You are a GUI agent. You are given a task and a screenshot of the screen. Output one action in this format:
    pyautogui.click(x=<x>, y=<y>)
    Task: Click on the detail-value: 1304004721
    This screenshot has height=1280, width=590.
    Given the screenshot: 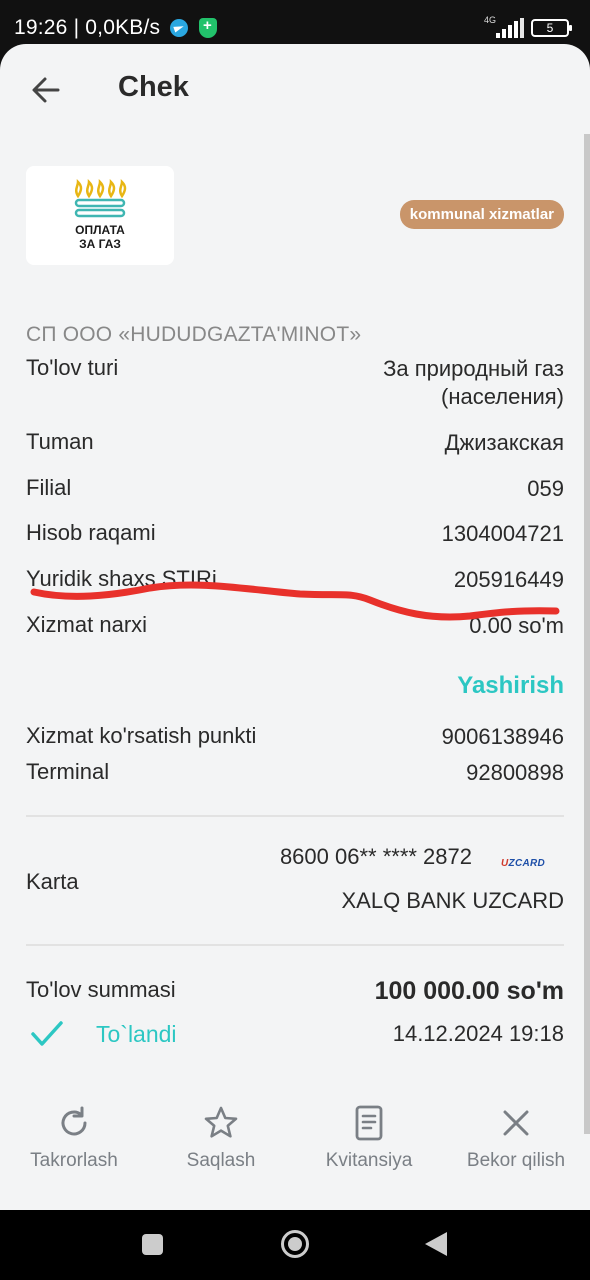 What is the action you would take?
    pyautogui.click(x=502, y=533)
    